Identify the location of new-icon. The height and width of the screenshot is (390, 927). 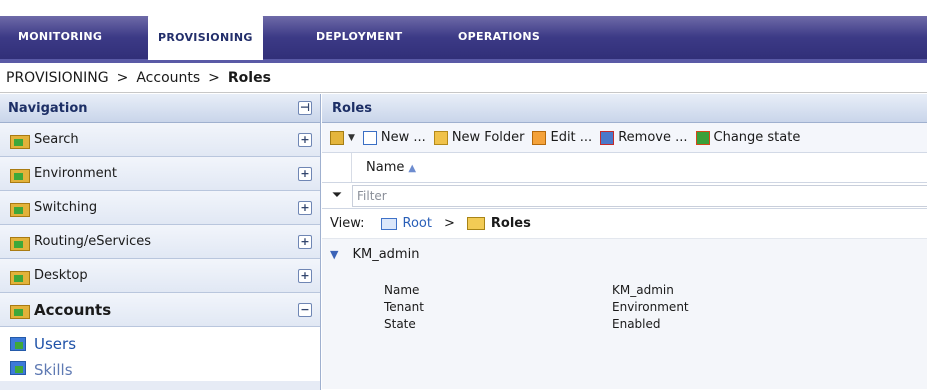
(369, 137).